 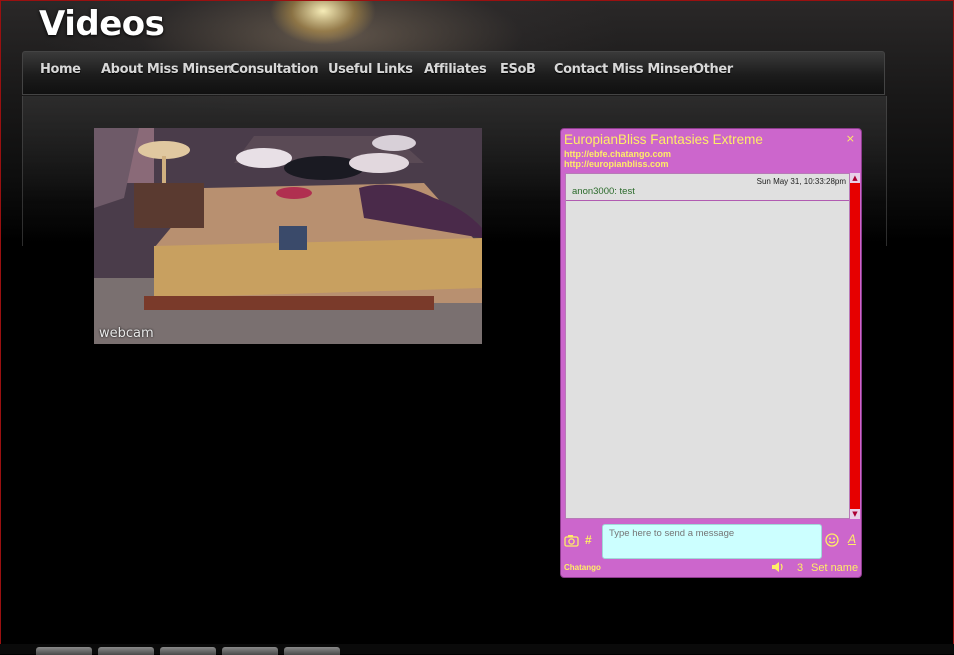 I want to click on user-count: 3, so click(x=800, y=568).